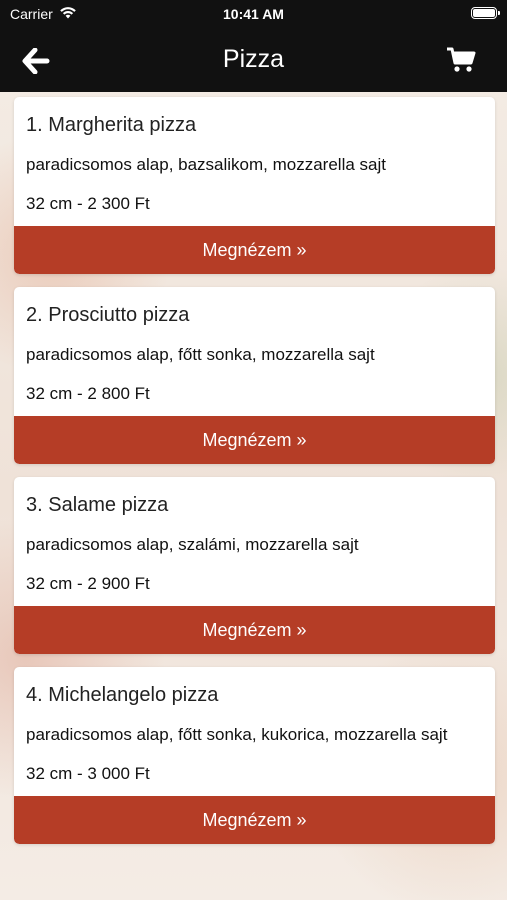 The width and height of the screenshot is (507, 900). Describe the element at coordinates (461, 60) in the screenshot. I see `shopping-cart-icon` at that location.